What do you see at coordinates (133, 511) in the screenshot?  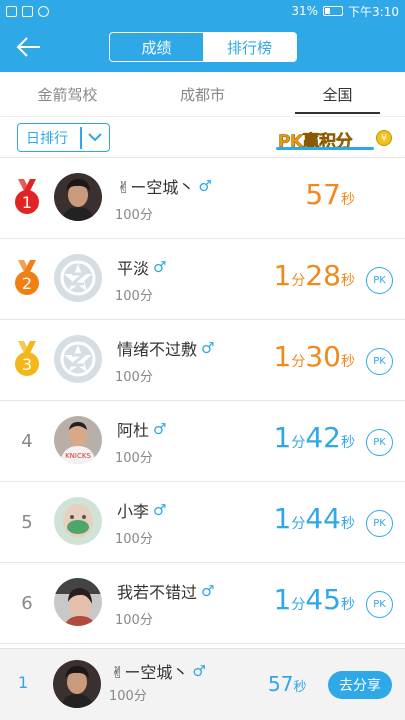 I see `user-name: 小李` at bounding box center [133, 511].